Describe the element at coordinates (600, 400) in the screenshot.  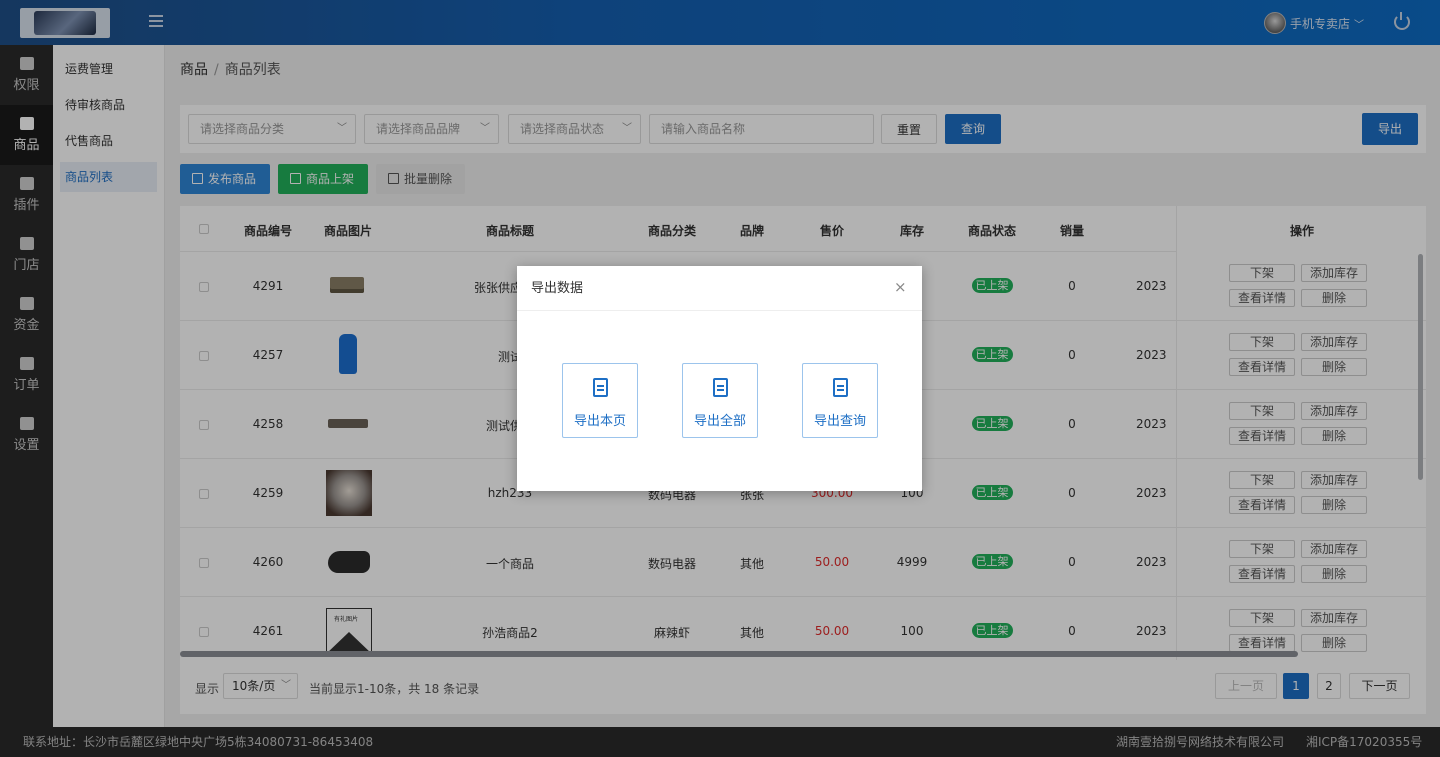
I see `export-page-button: 导出本页` at that location.